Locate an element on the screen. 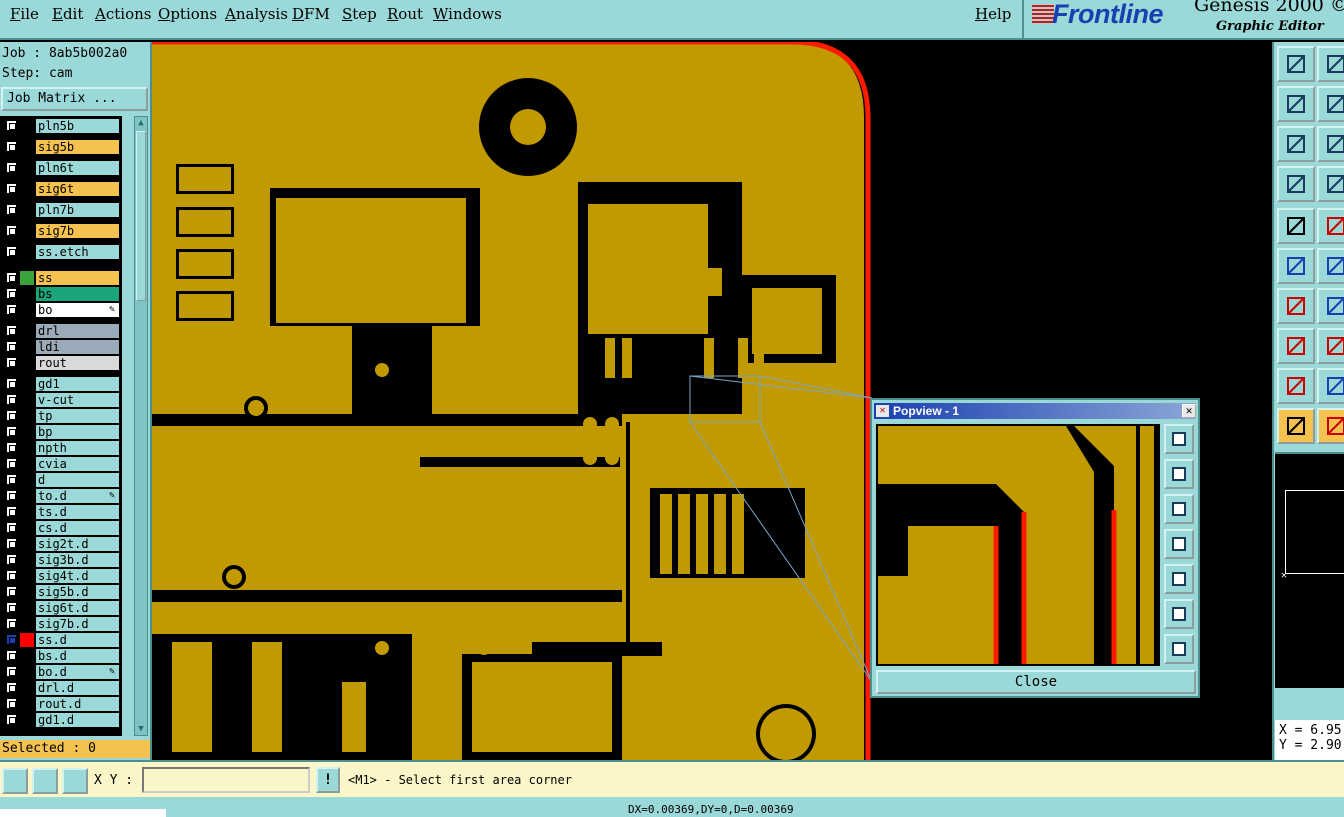  layer-row-ts.d: ts.d is located at coordinates (61, 512).